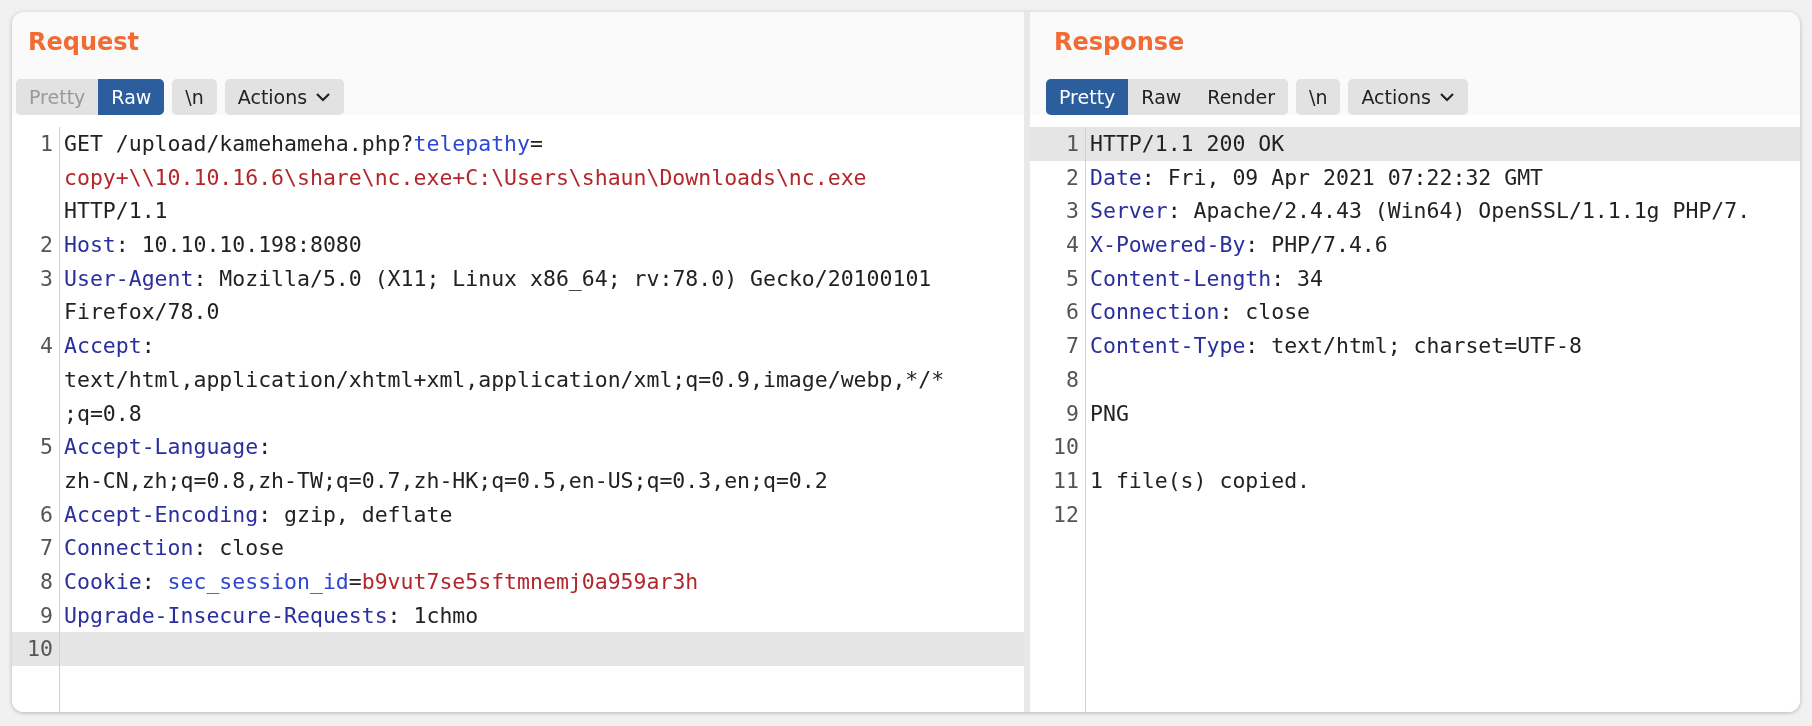 The image size is (1812, 726). Describe the element at coordinates (142, 312) in the screenshot. I see `code-text: Firefox/78.0` at that location.